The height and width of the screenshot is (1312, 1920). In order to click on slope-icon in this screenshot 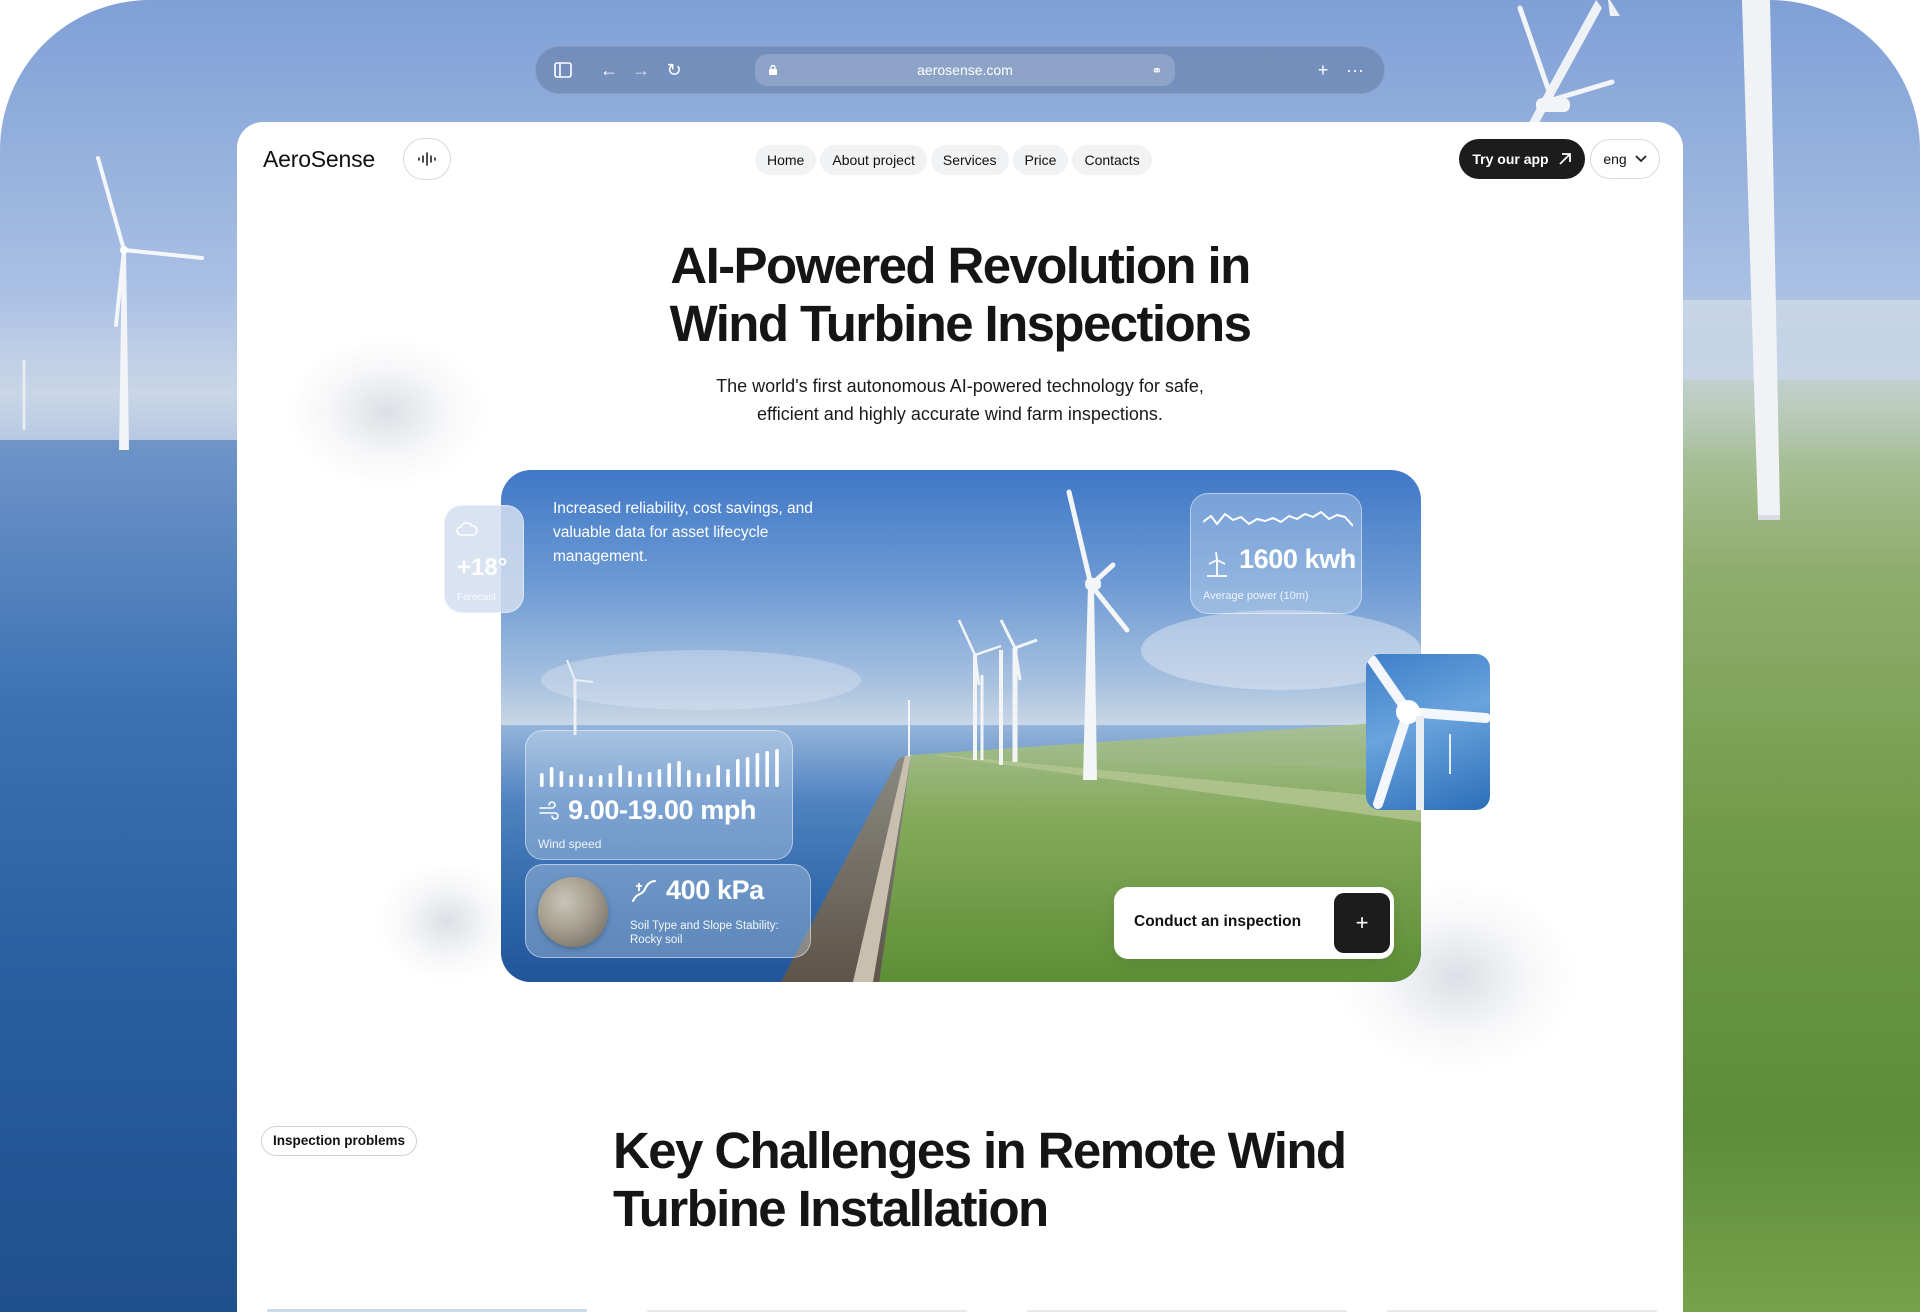, I will do `click(644, 891)`.